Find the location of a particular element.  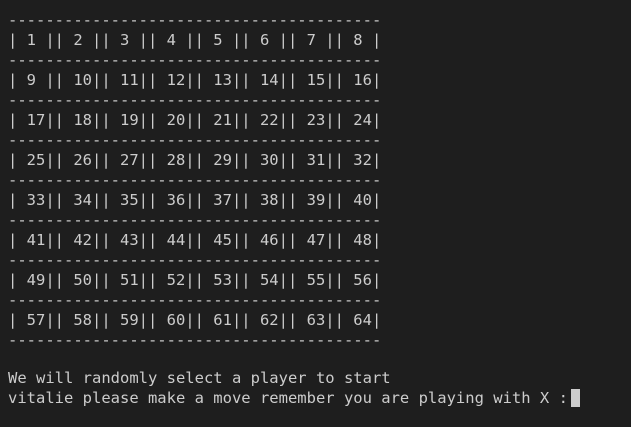

board-row: | 57|| 58|| 59|| 60|| 61|| 62|| 63|| 64| is located at coordinates (195, 320).